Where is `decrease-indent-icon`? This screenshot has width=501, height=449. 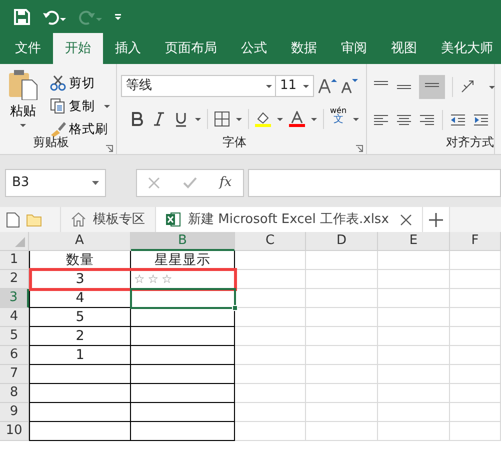 decrease-indent-icon is located at coordinates (458, 120).